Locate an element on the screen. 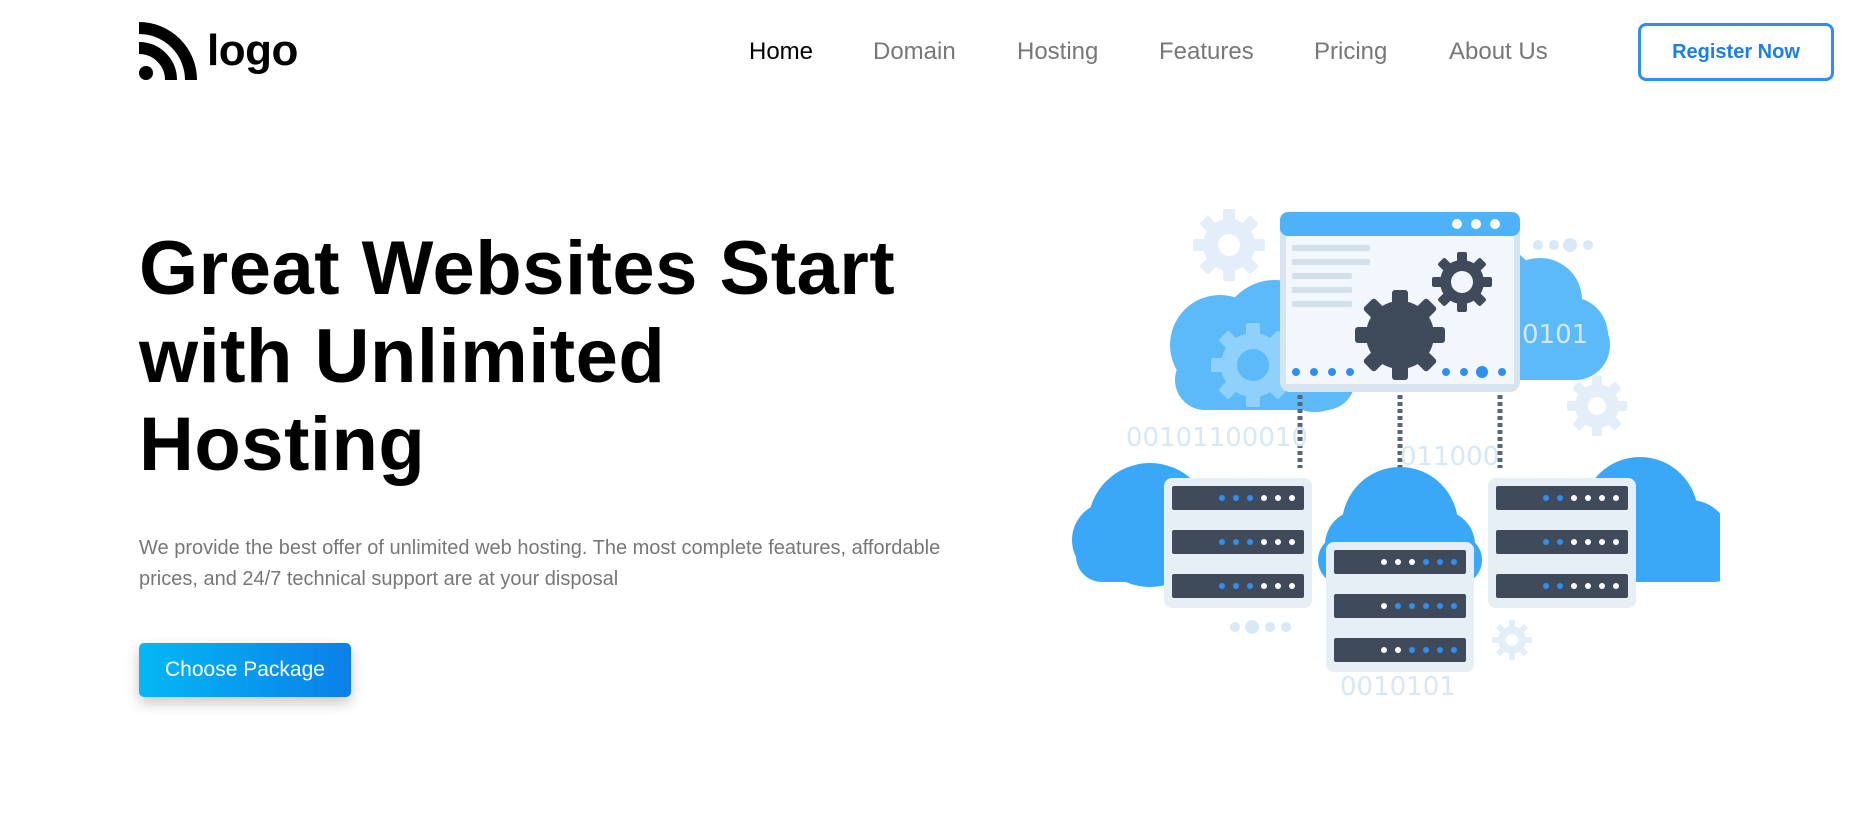 This screenshot has height=820, width=1852. nav-about-us: About Us is located at coordinates (1498, 52).